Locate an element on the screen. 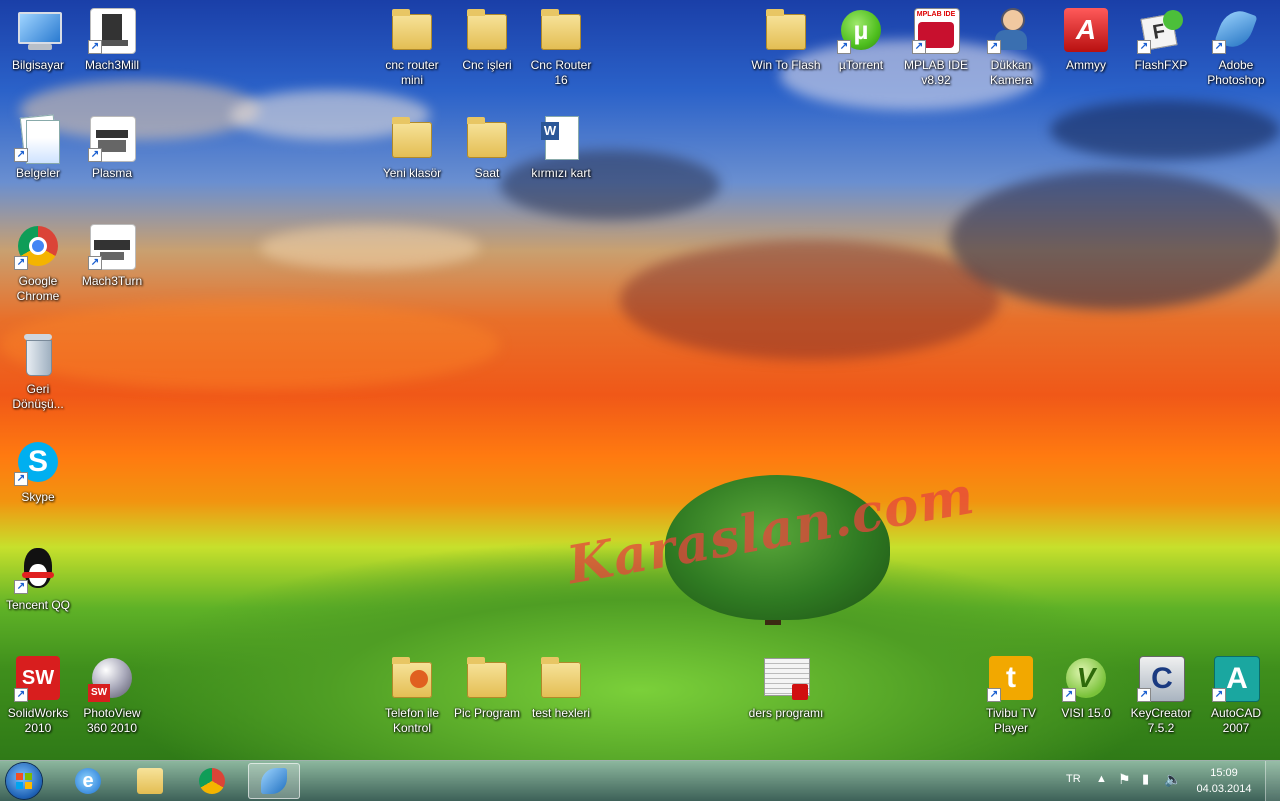 The height and width of the screenshot is (804, 1280). icon-label: cnc router mini is located at coordinates (412, 72).